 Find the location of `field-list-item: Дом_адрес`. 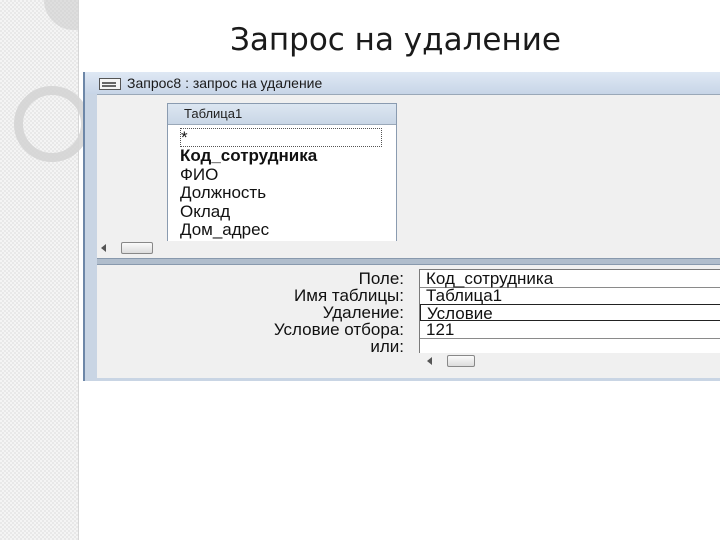

field-list-item: Дом_адрес is located at coordinates (281, 230).